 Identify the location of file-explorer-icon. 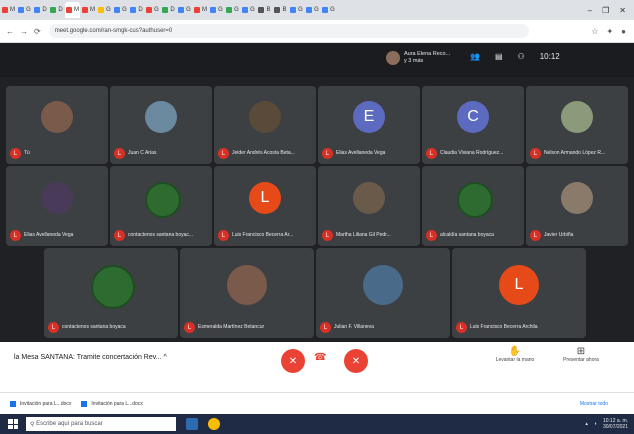
(192, 424).